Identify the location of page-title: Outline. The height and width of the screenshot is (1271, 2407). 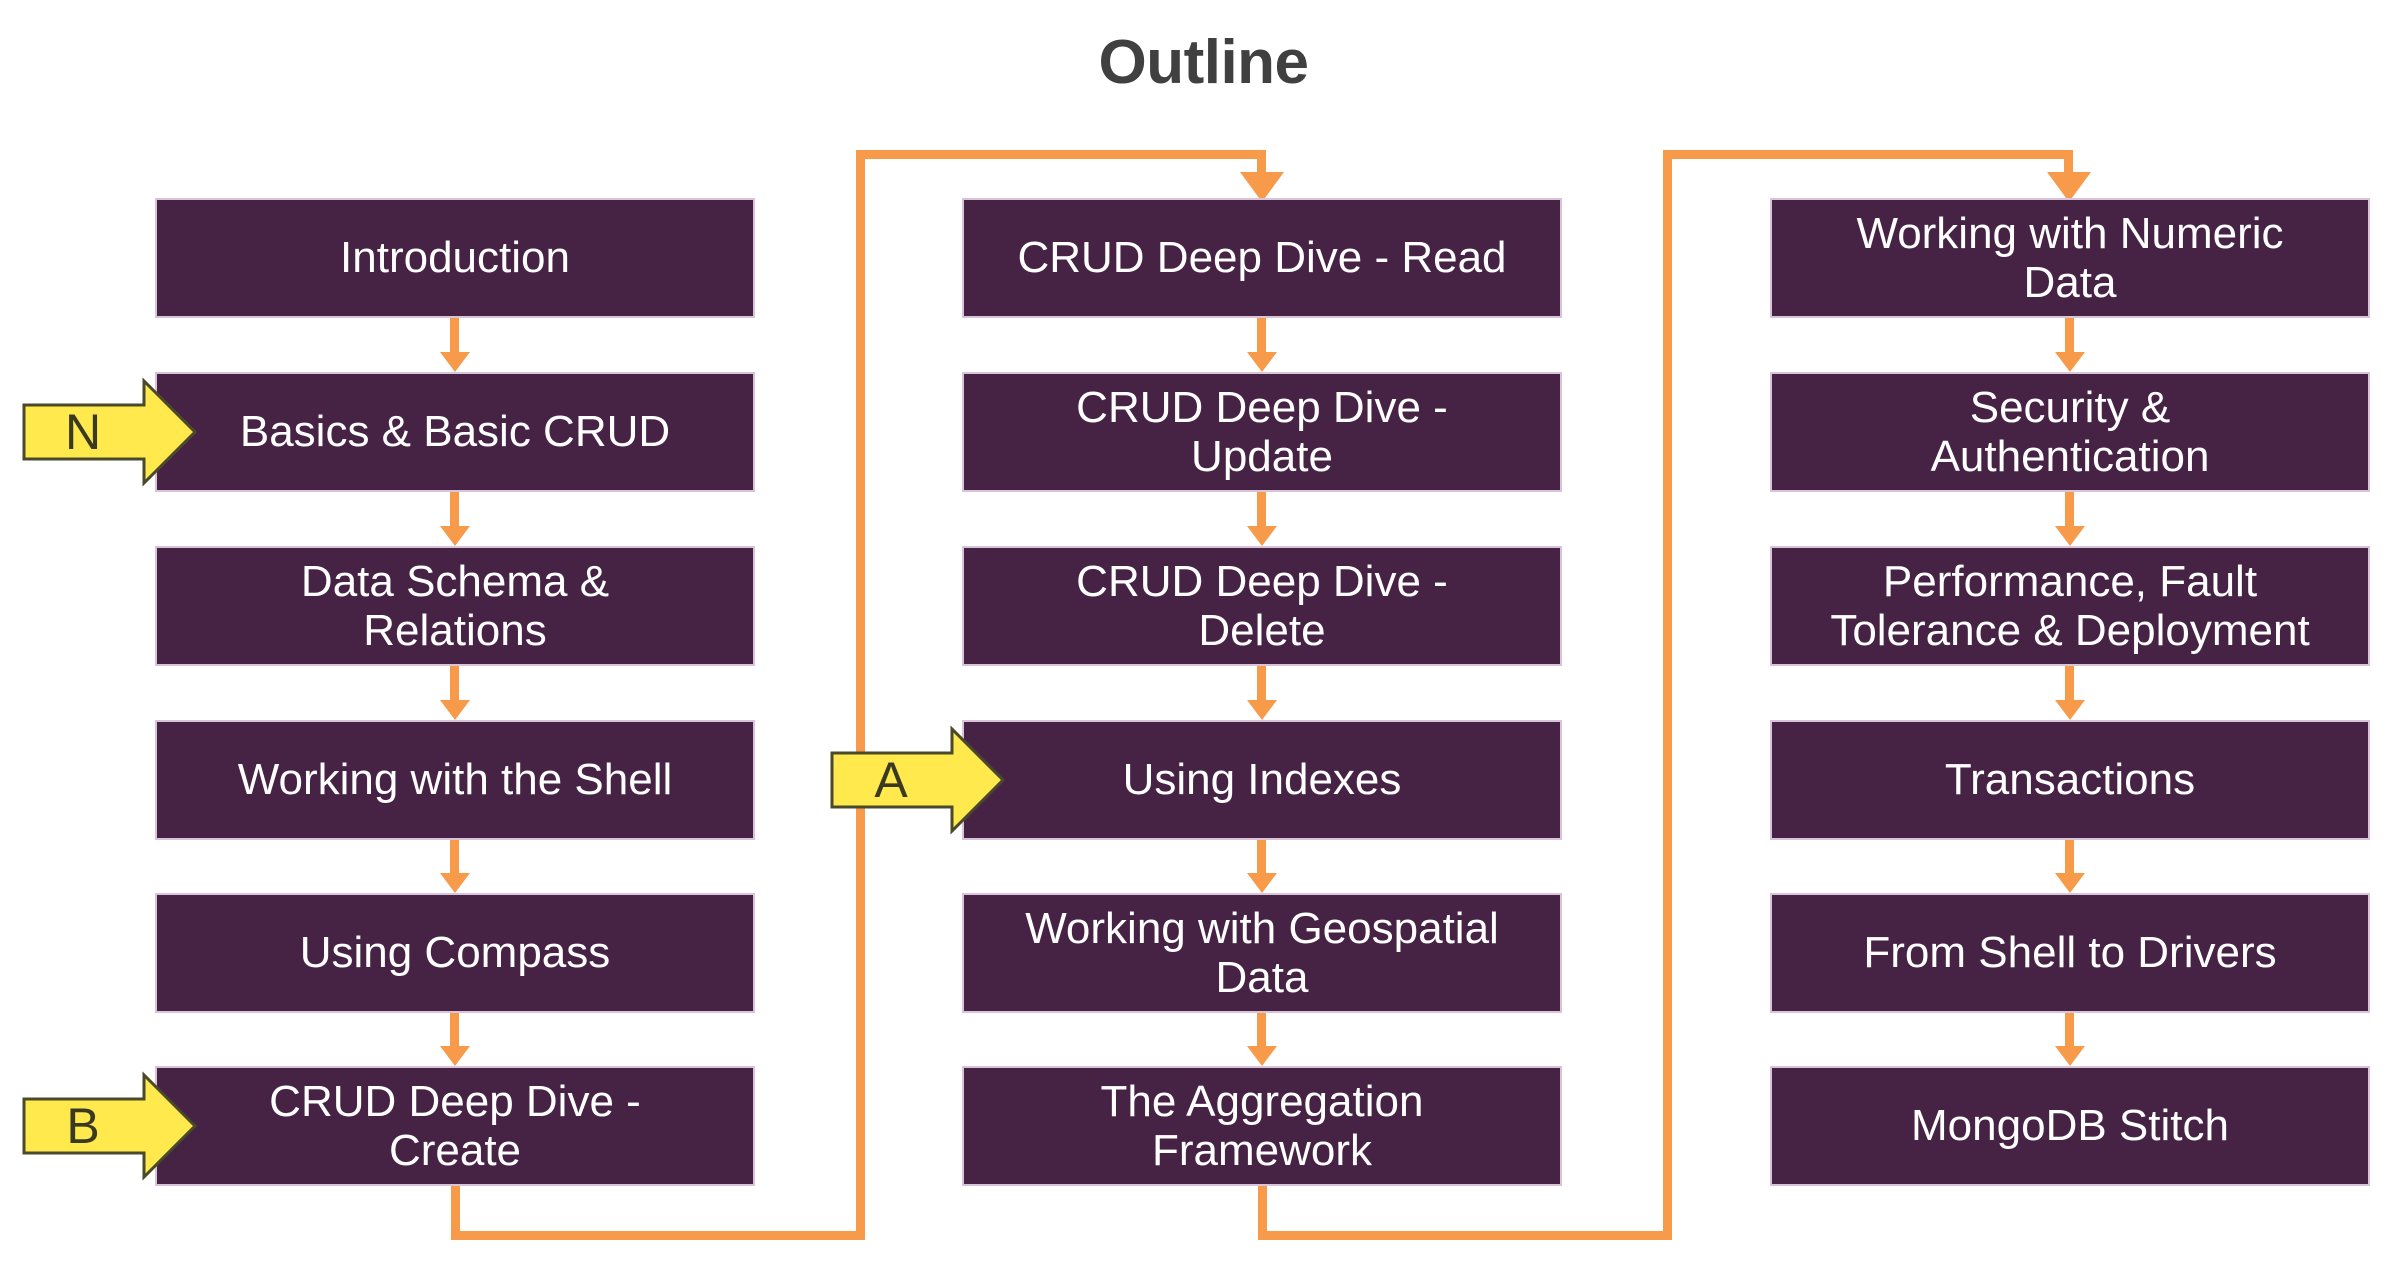
(1203, 62).